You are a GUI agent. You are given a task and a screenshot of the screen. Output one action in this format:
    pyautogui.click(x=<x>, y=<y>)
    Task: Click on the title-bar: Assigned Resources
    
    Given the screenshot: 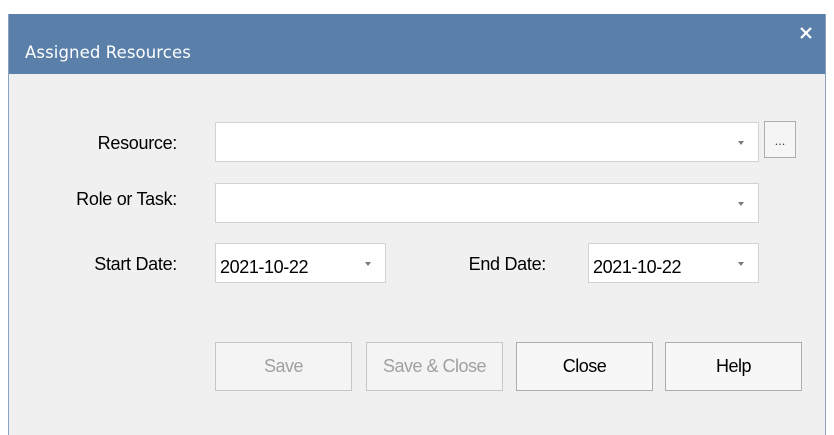 What is the action you would take?
    pyautogui.click(x=417, y=44)
    